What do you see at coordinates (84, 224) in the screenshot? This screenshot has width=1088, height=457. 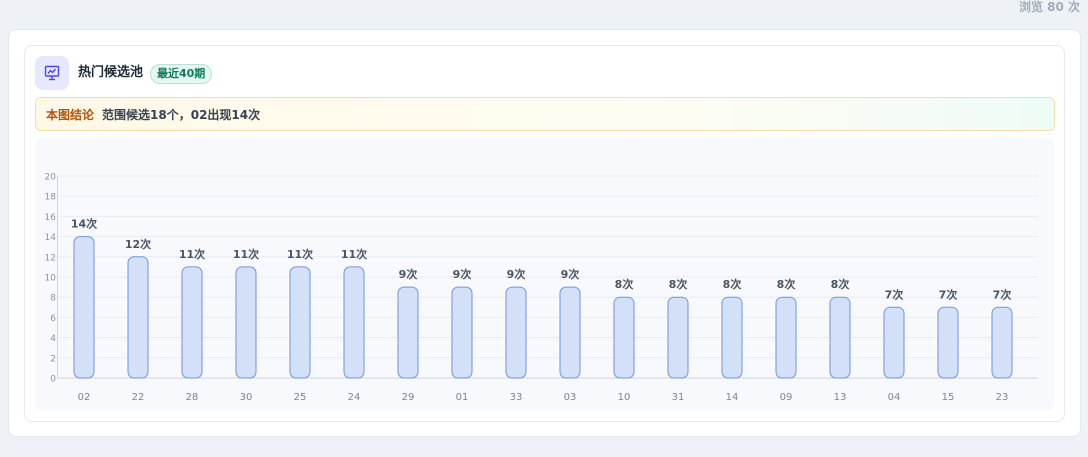 I see `bar-data-label: 14次` at bounding box center [84, 224].